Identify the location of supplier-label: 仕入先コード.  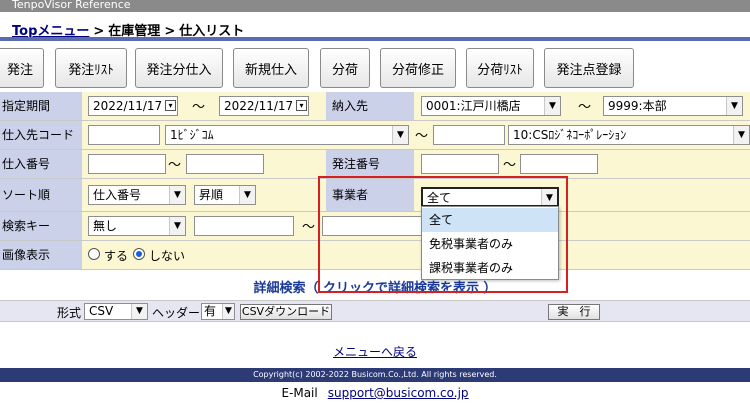
(41, 135).